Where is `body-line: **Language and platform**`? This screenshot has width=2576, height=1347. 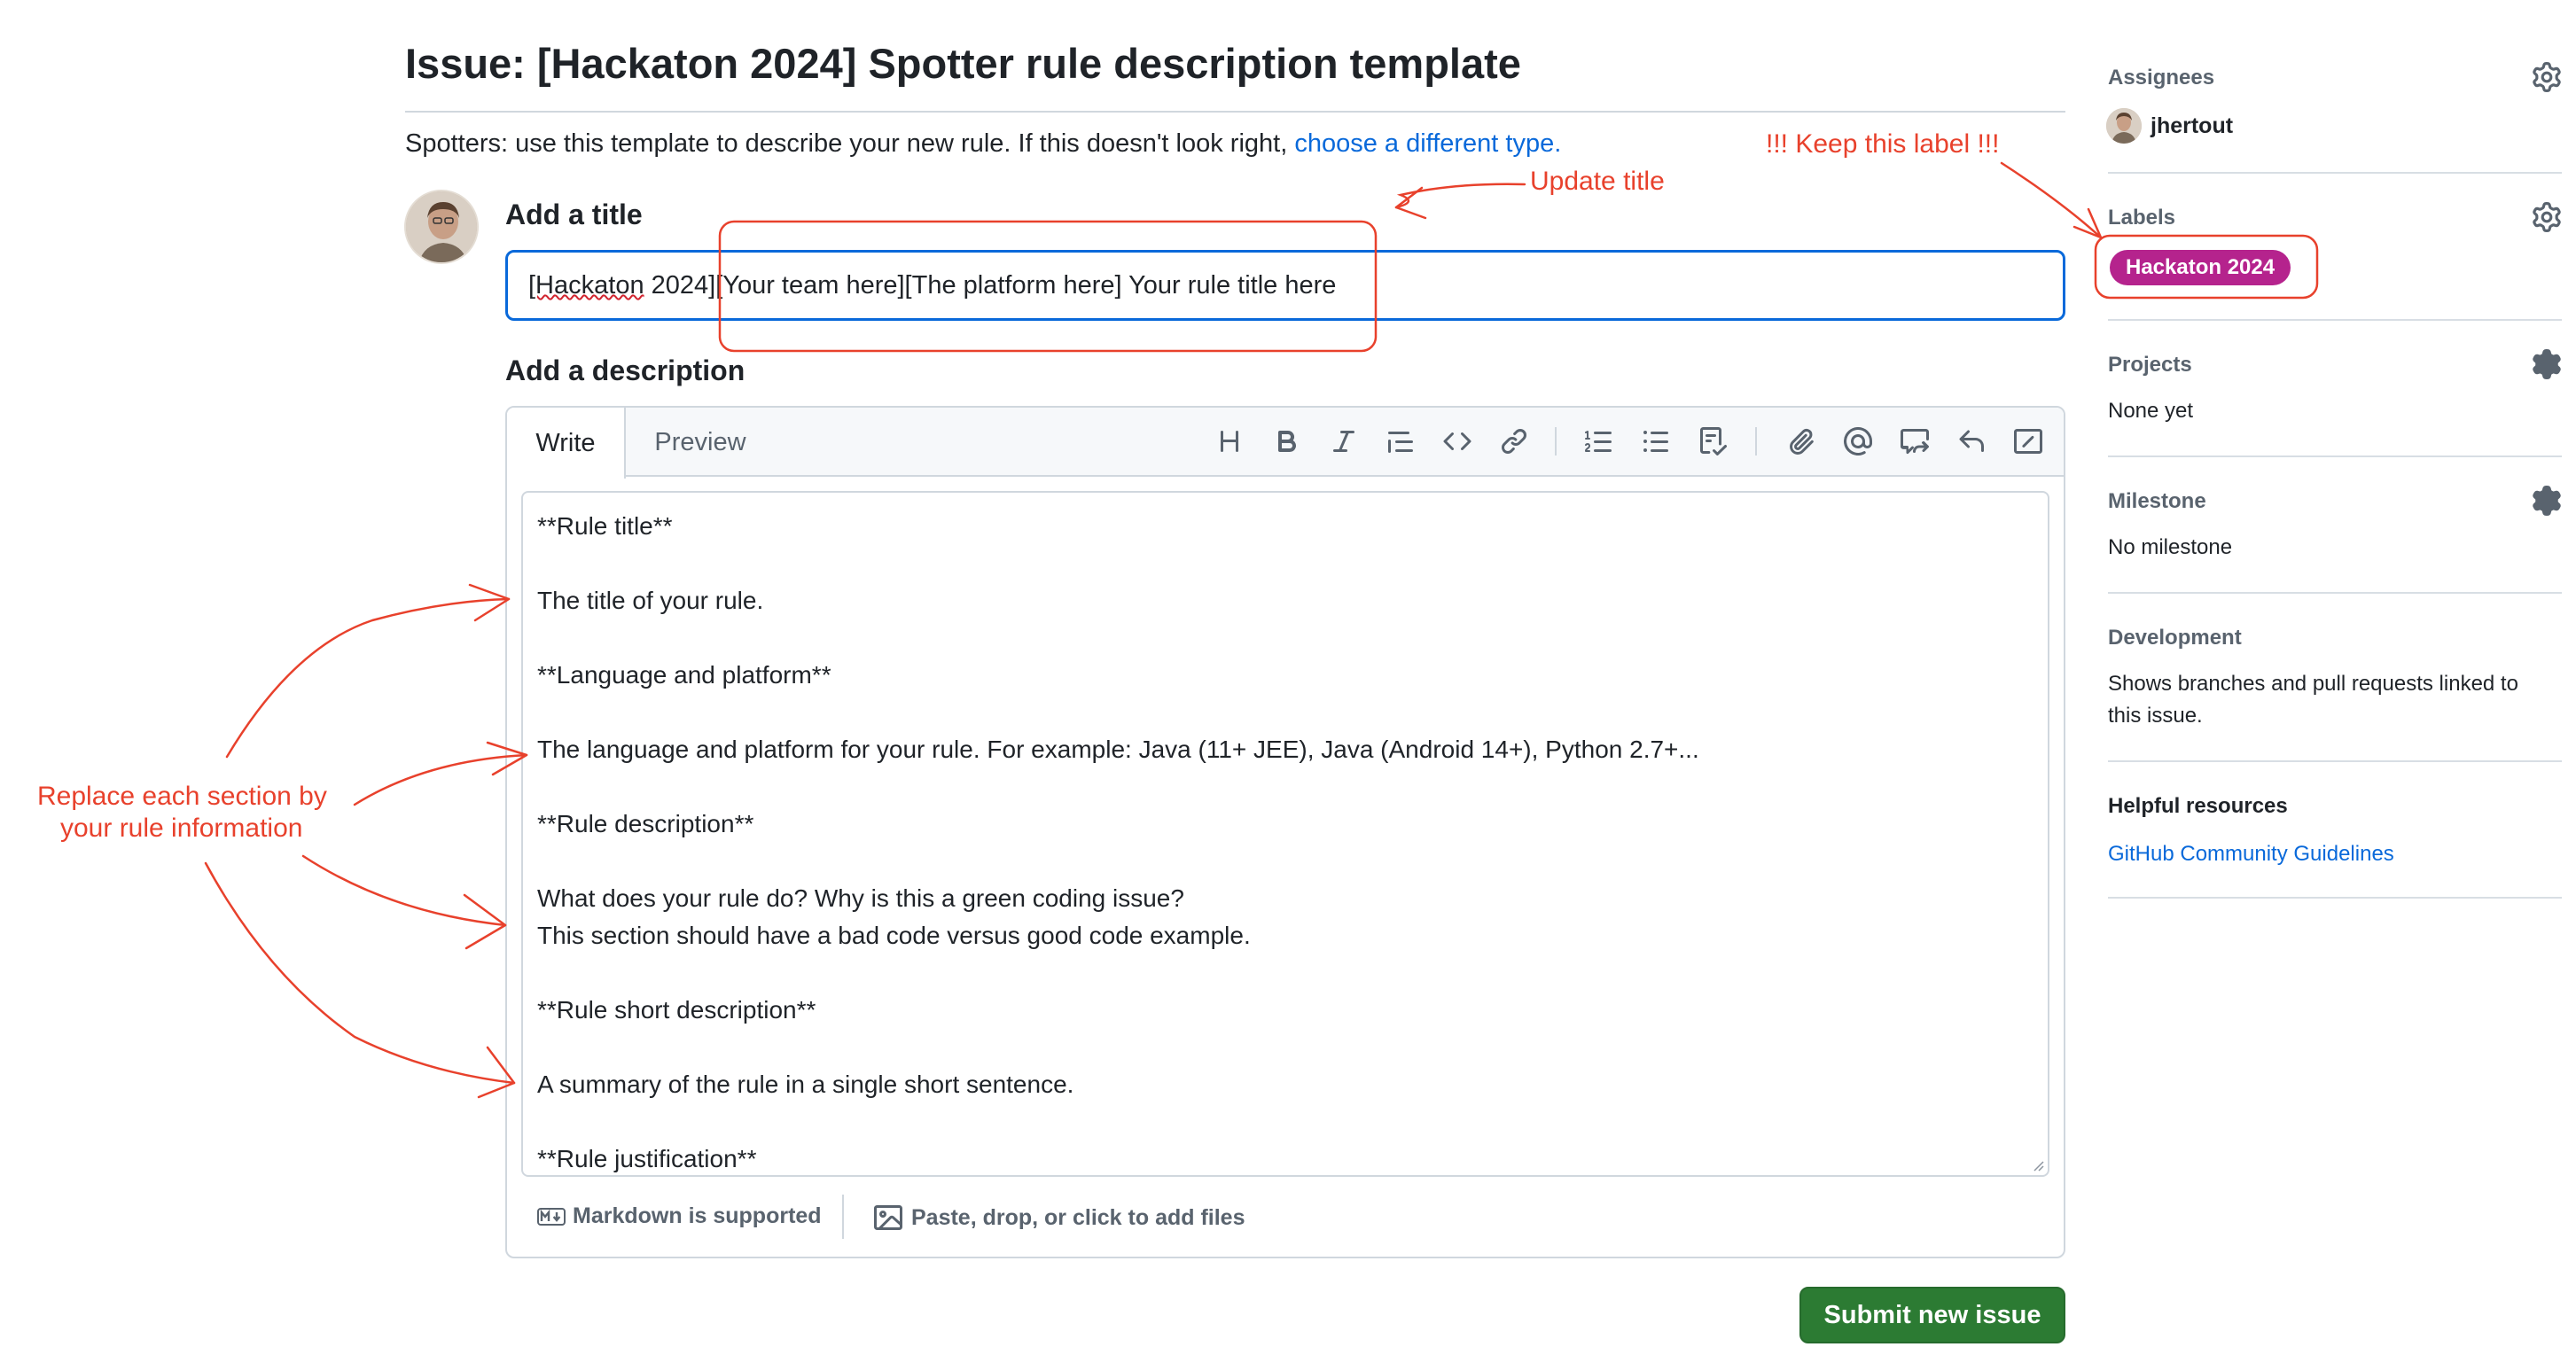 body-line: **Language and platform** is located at coordinates (684, 675).